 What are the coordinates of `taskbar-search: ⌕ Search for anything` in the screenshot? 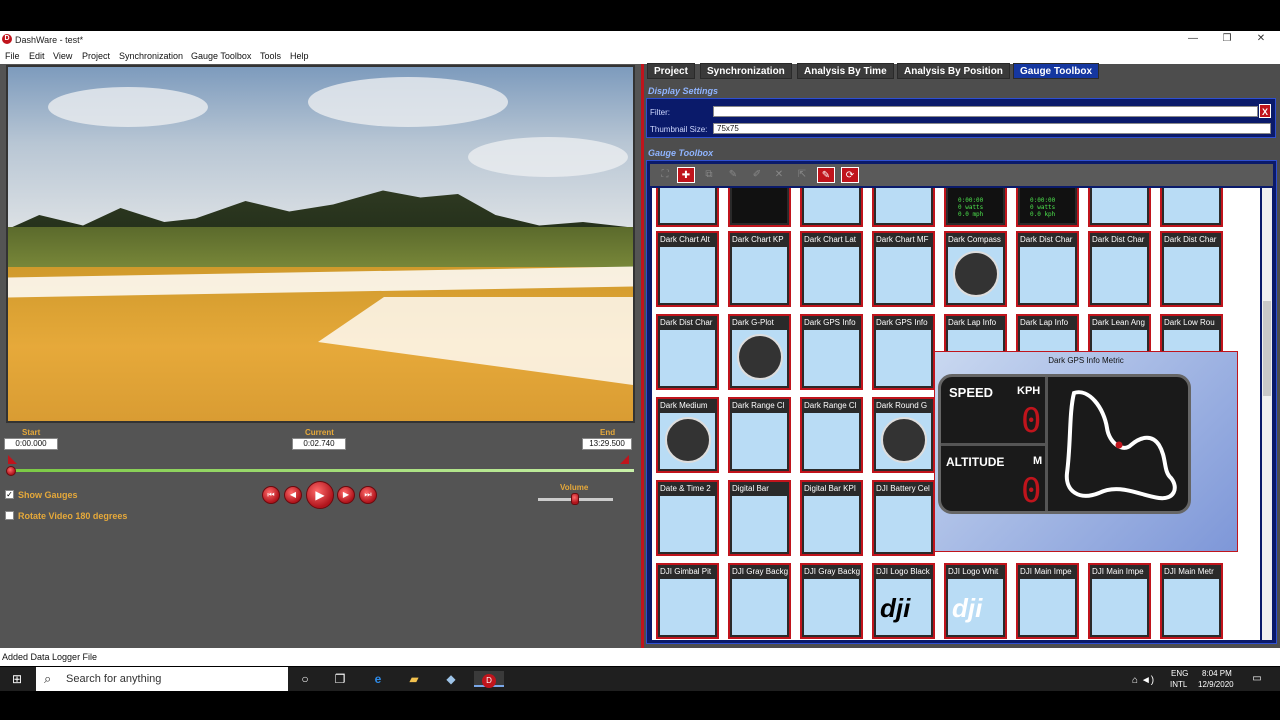 It's located at (162, 679).